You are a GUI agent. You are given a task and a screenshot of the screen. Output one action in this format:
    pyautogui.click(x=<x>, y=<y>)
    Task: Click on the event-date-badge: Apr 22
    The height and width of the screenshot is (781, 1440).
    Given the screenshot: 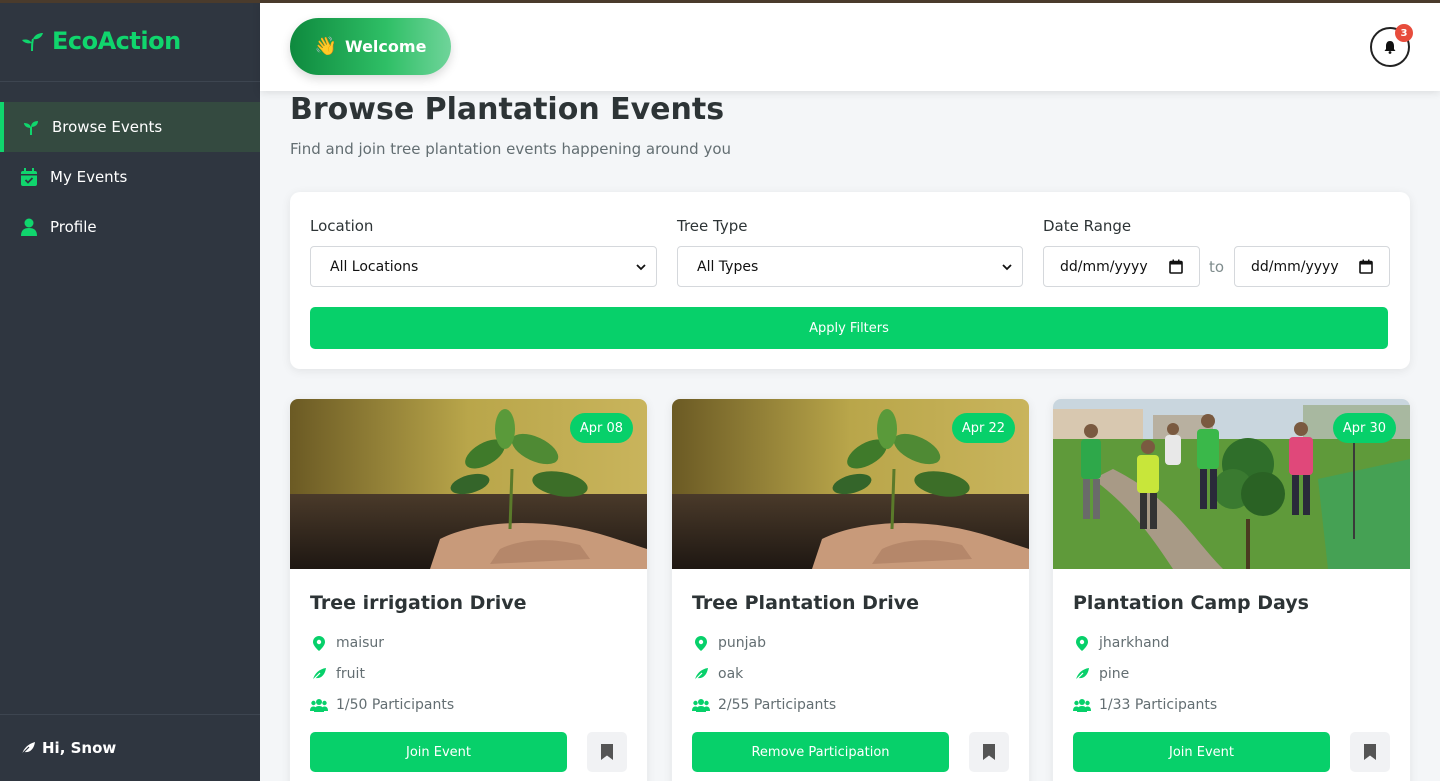 What is the action you would take?
    pyautogui.click(x=983, y=428)
    